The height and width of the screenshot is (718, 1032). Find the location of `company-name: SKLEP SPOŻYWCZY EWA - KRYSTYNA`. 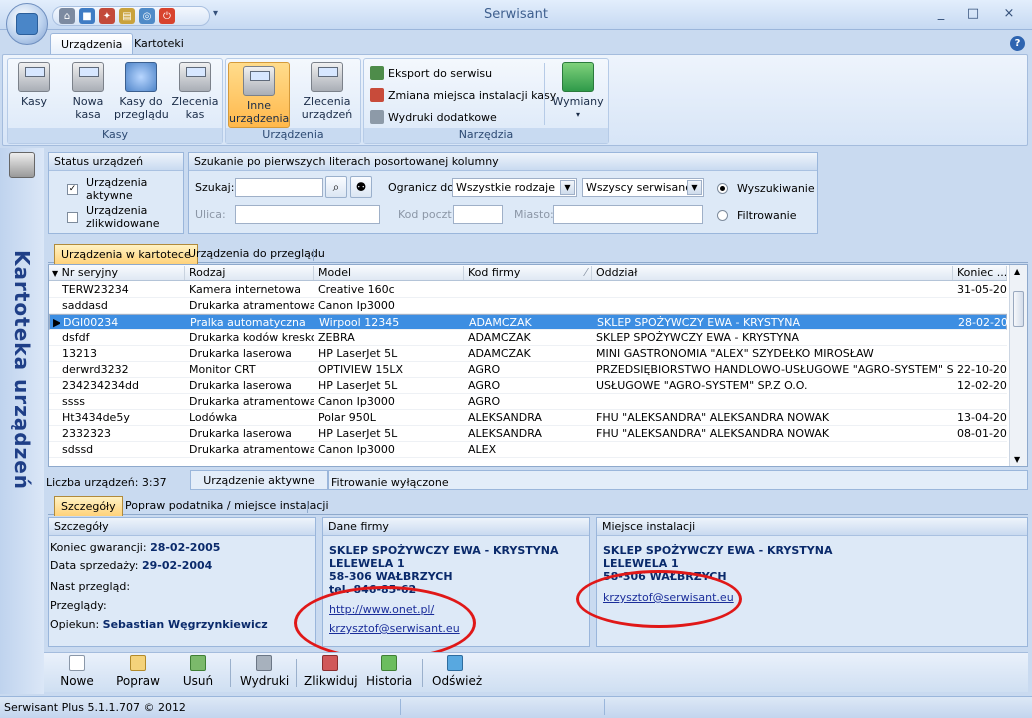

company-name: SKLEP SPOŻYWCZY EWA - KRYSTYNA is located at coordinates (444, 550).